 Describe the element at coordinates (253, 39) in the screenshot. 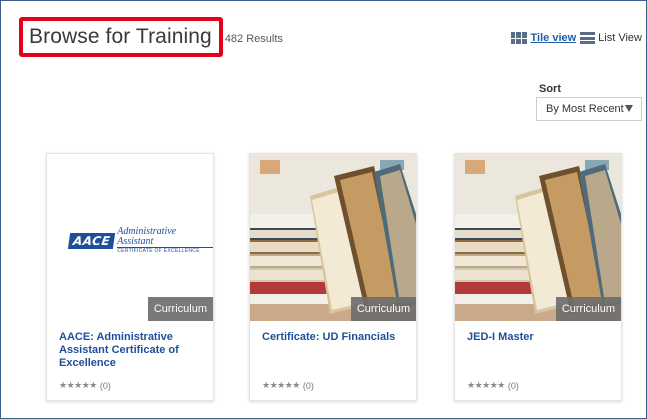

I see `results-count: 482 Results` at that location.